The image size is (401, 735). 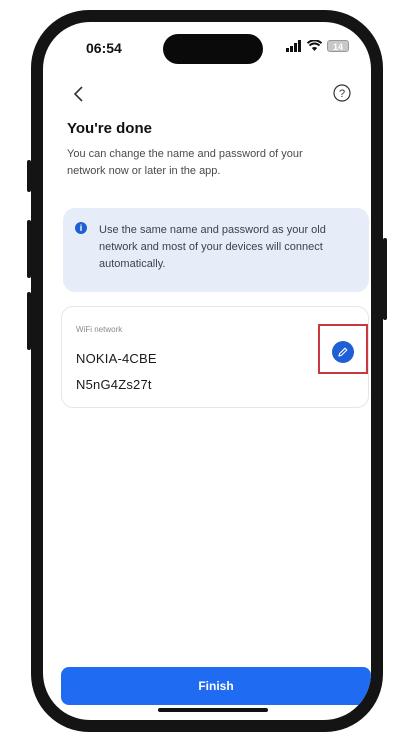 What do you see at coordinates (293, 46) in the screenshot?
I see `signal-icon` at bounding box center [293, 46].